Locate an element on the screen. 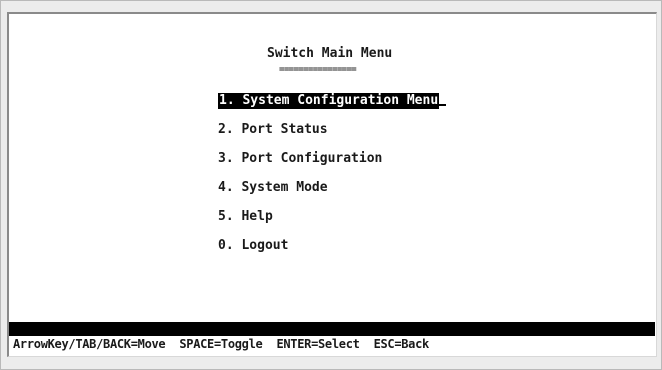  menu-item-label: System Configuration Menu is located at coordinates (340, 100).